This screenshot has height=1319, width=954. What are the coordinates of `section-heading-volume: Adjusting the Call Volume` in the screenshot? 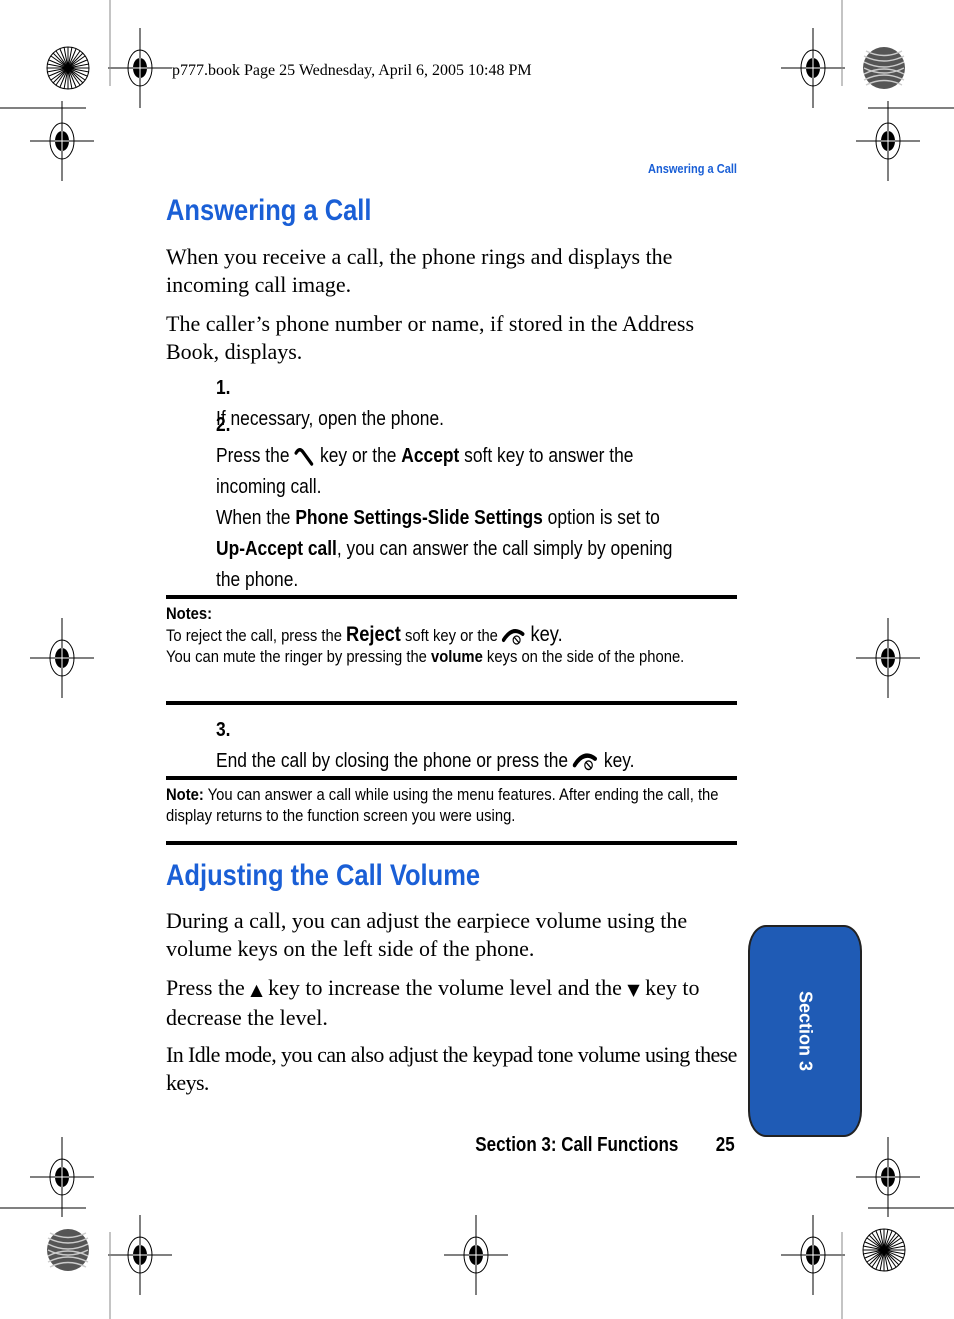 It's located at (323, 875).